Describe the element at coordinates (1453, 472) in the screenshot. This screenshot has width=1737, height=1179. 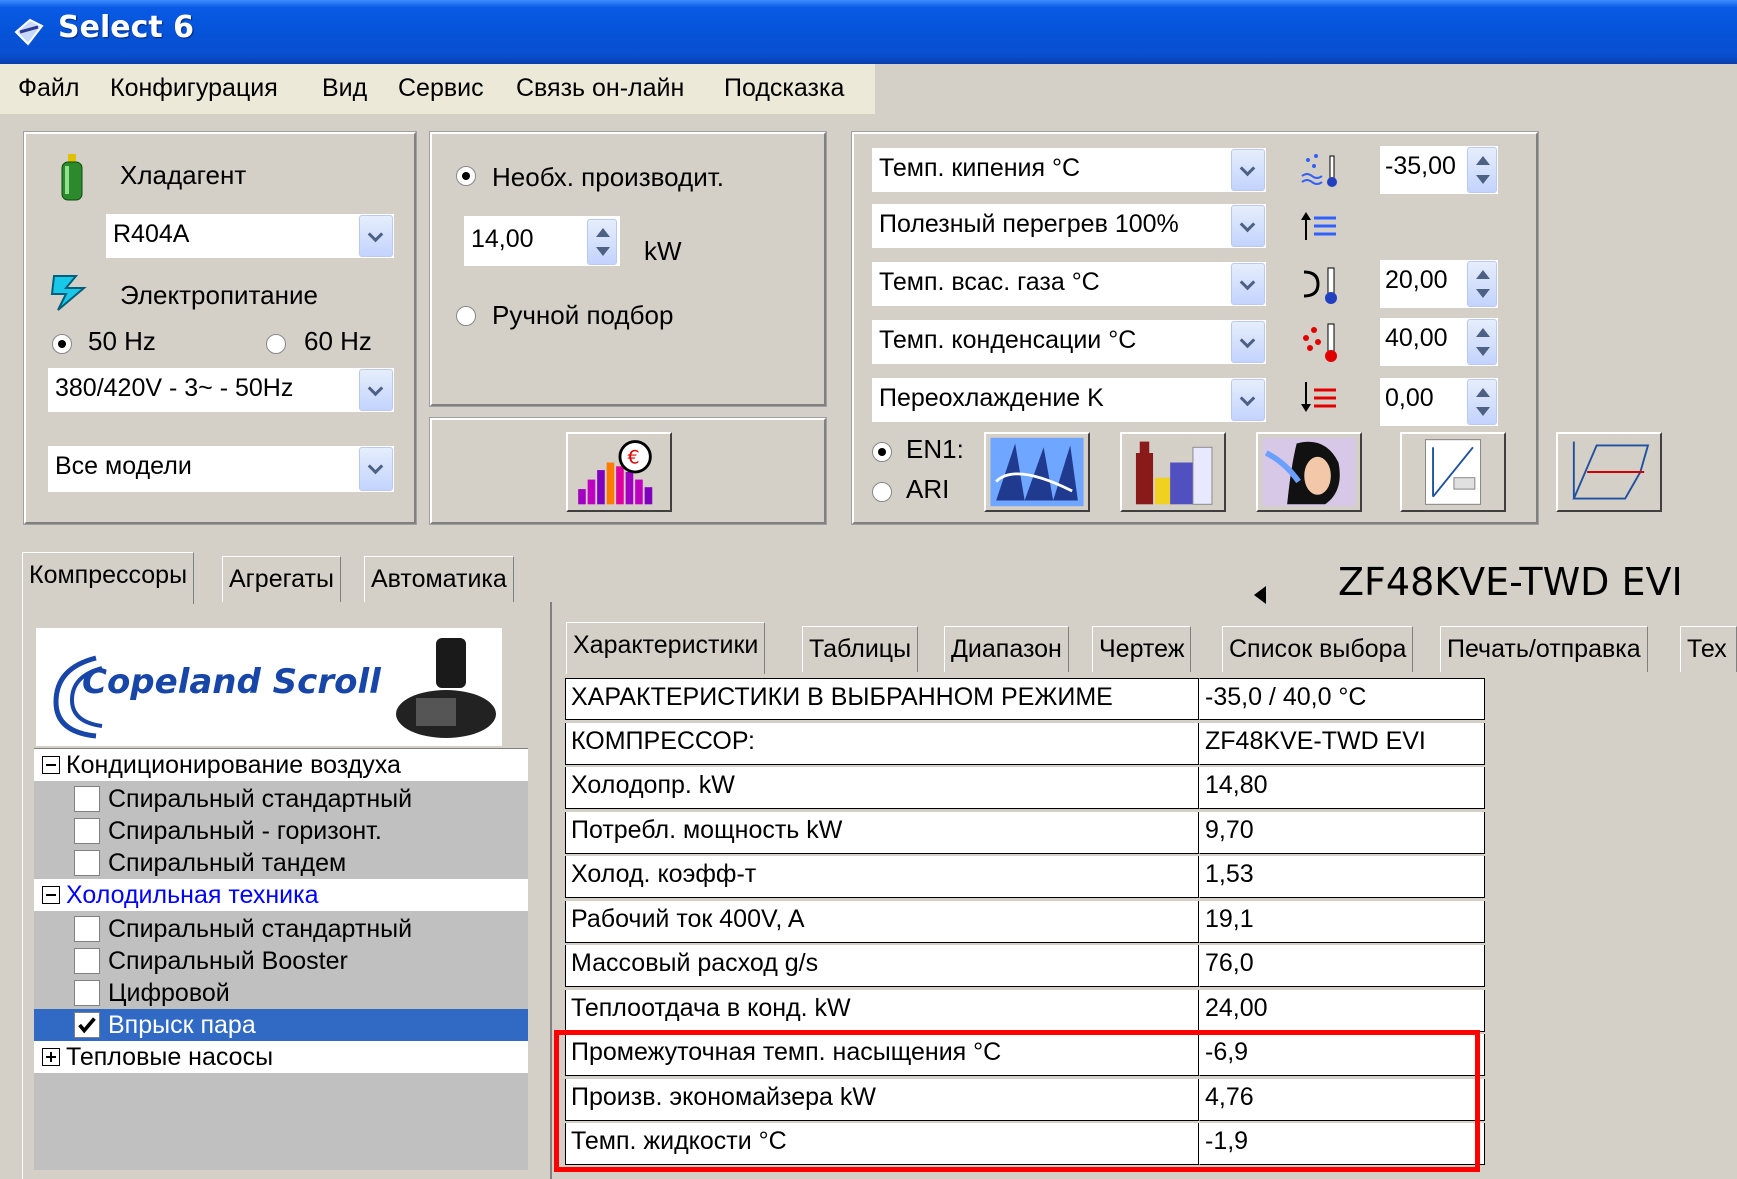
I see `report-button` at that location.